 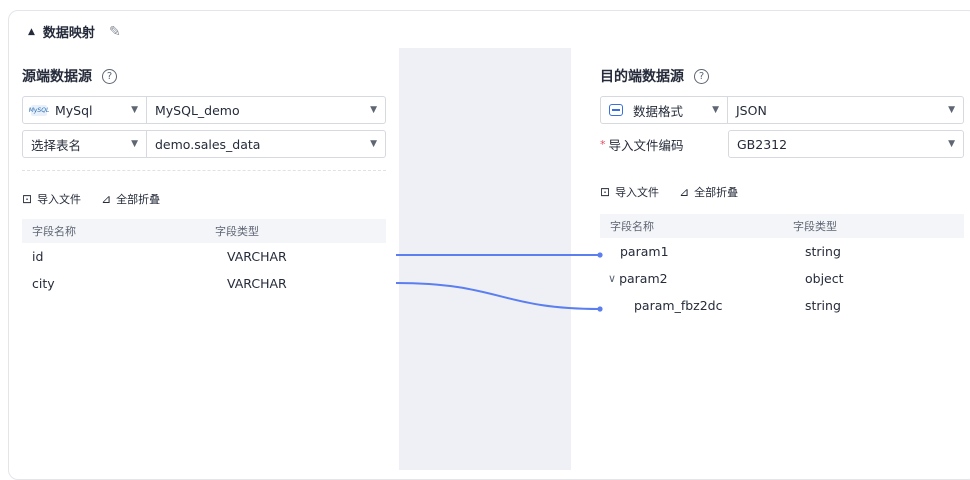 I want to click on source-type-select: MySQL MySql ▼, so click(x=84, y=110).